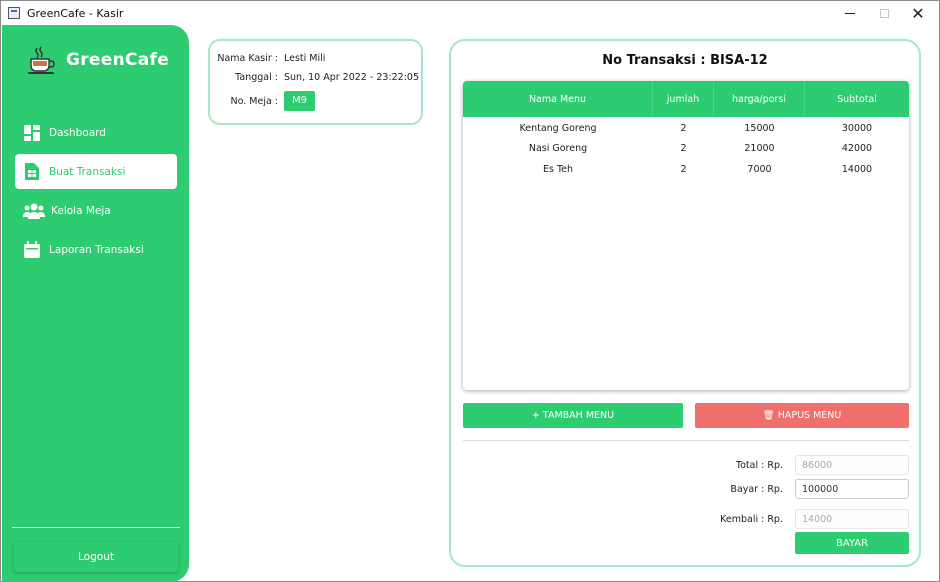  I want to click on table-row: Es Teh 2 7000 14000, so click(686, 169).